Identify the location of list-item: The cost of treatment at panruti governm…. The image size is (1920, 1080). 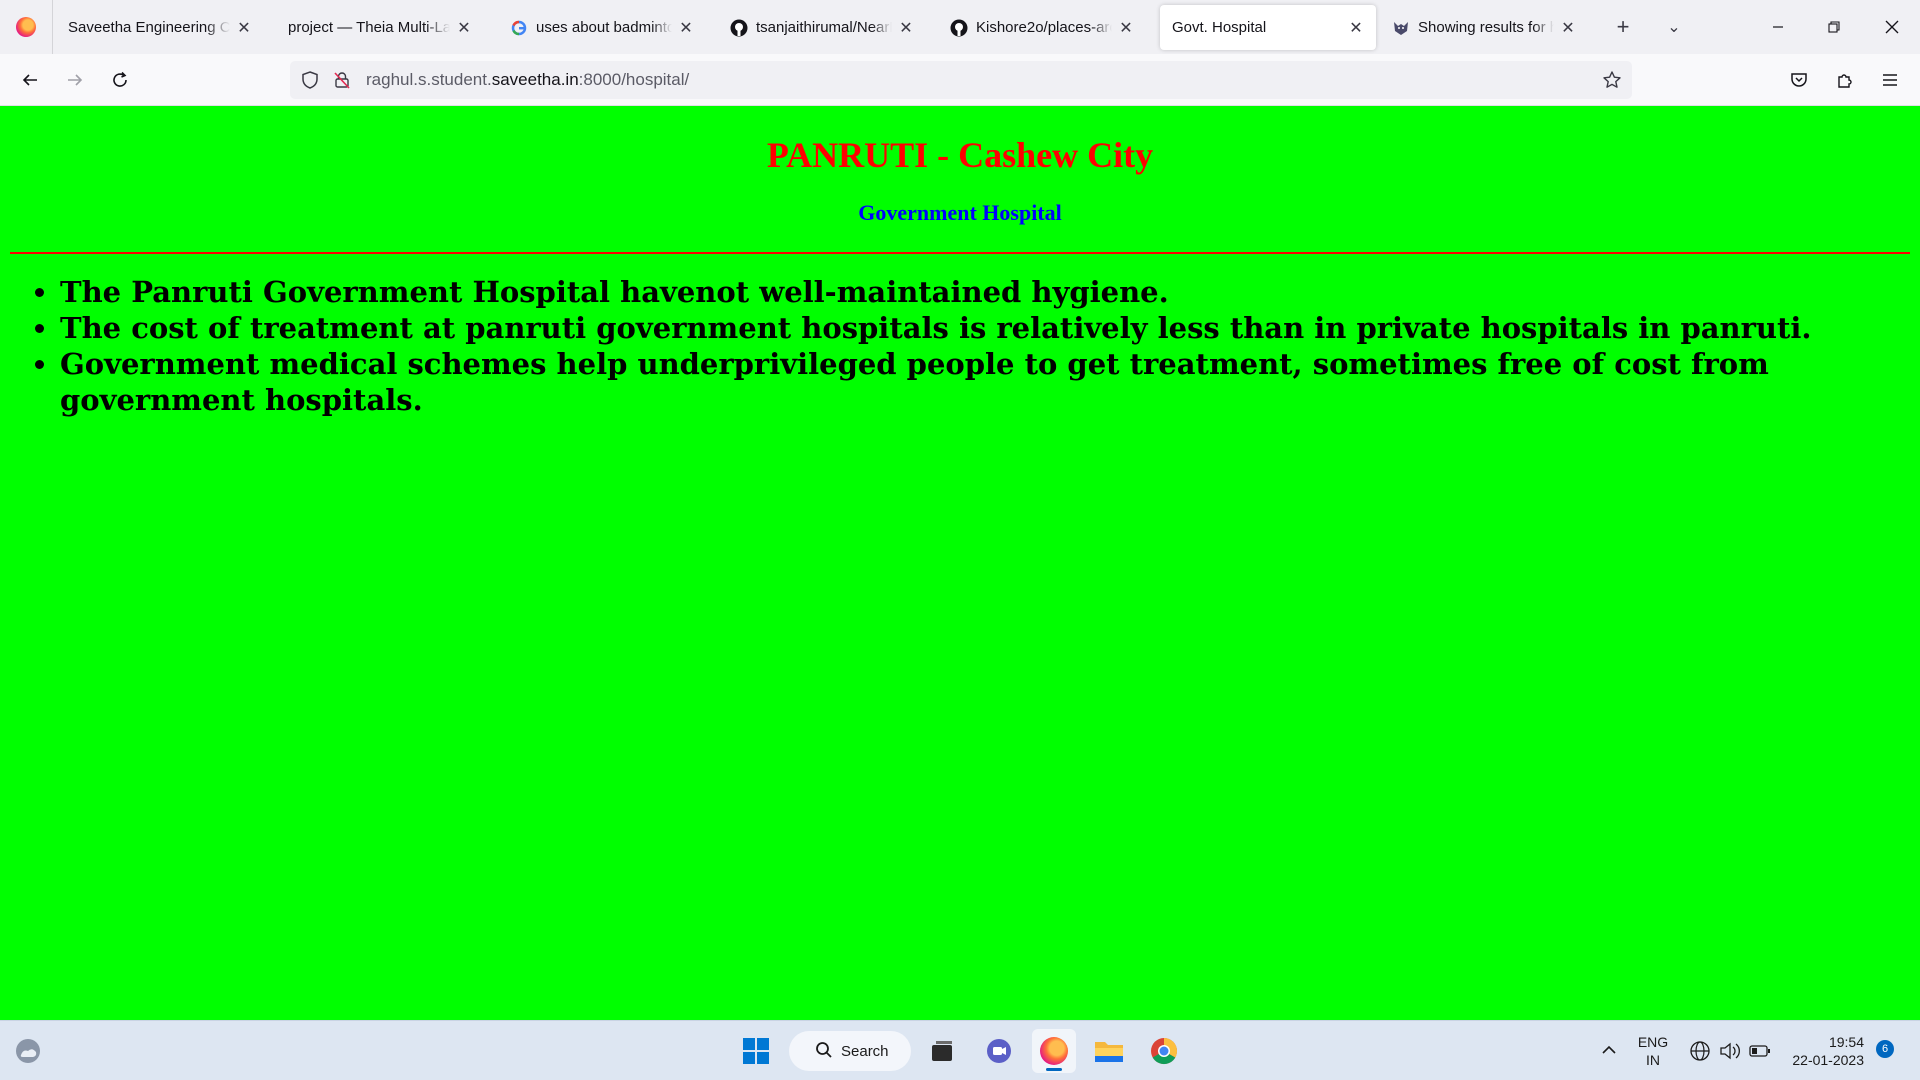
(970, 328).